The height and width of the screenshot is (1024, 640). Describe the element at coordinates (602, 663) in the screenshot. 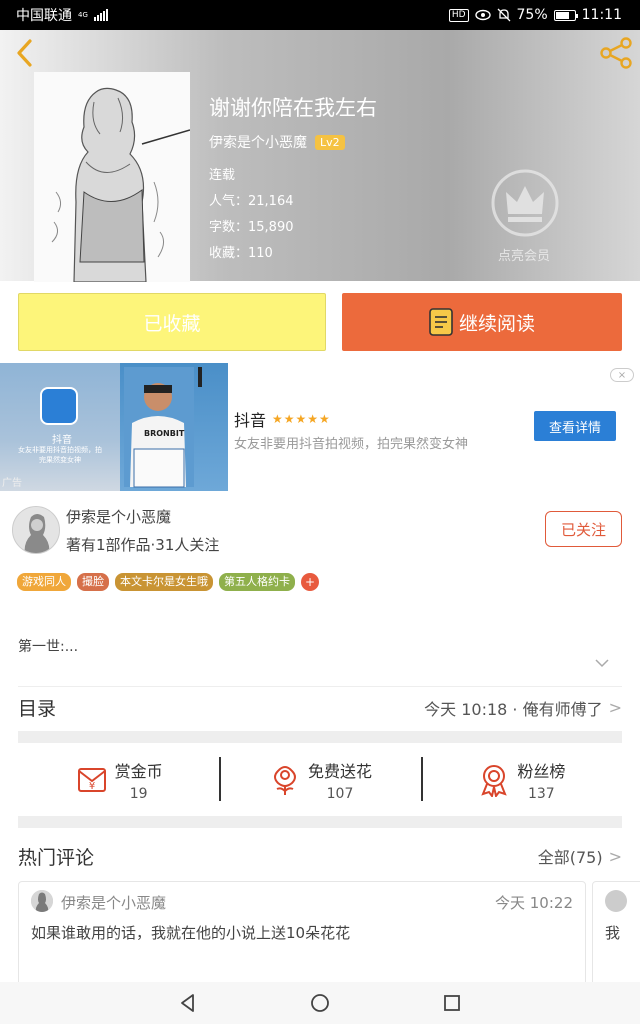

I see `expand-chevron-icon` at that location.